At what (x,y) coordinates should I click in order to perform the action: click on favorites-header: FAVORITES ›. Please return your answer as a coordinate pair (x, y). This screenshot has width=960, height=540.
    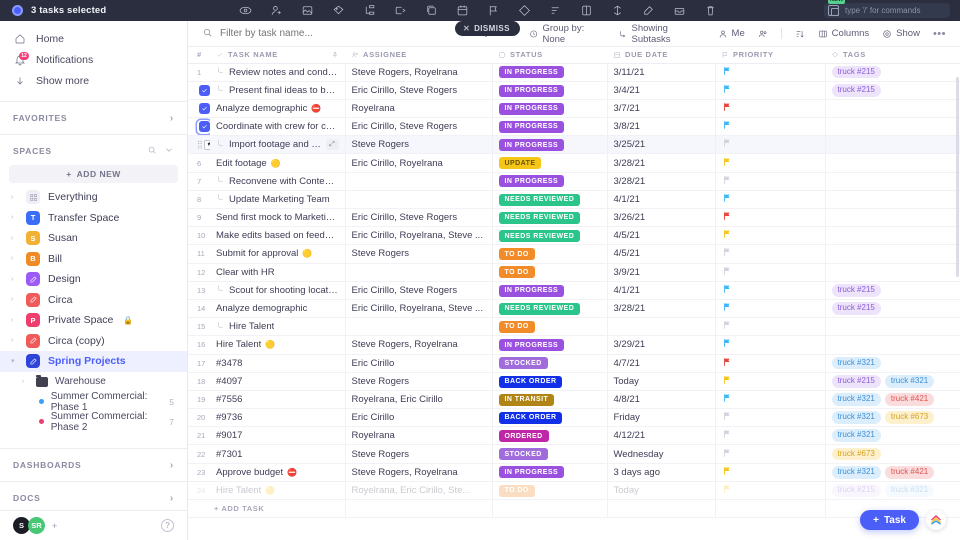
    Looking at the image, I should click on (93, 118).